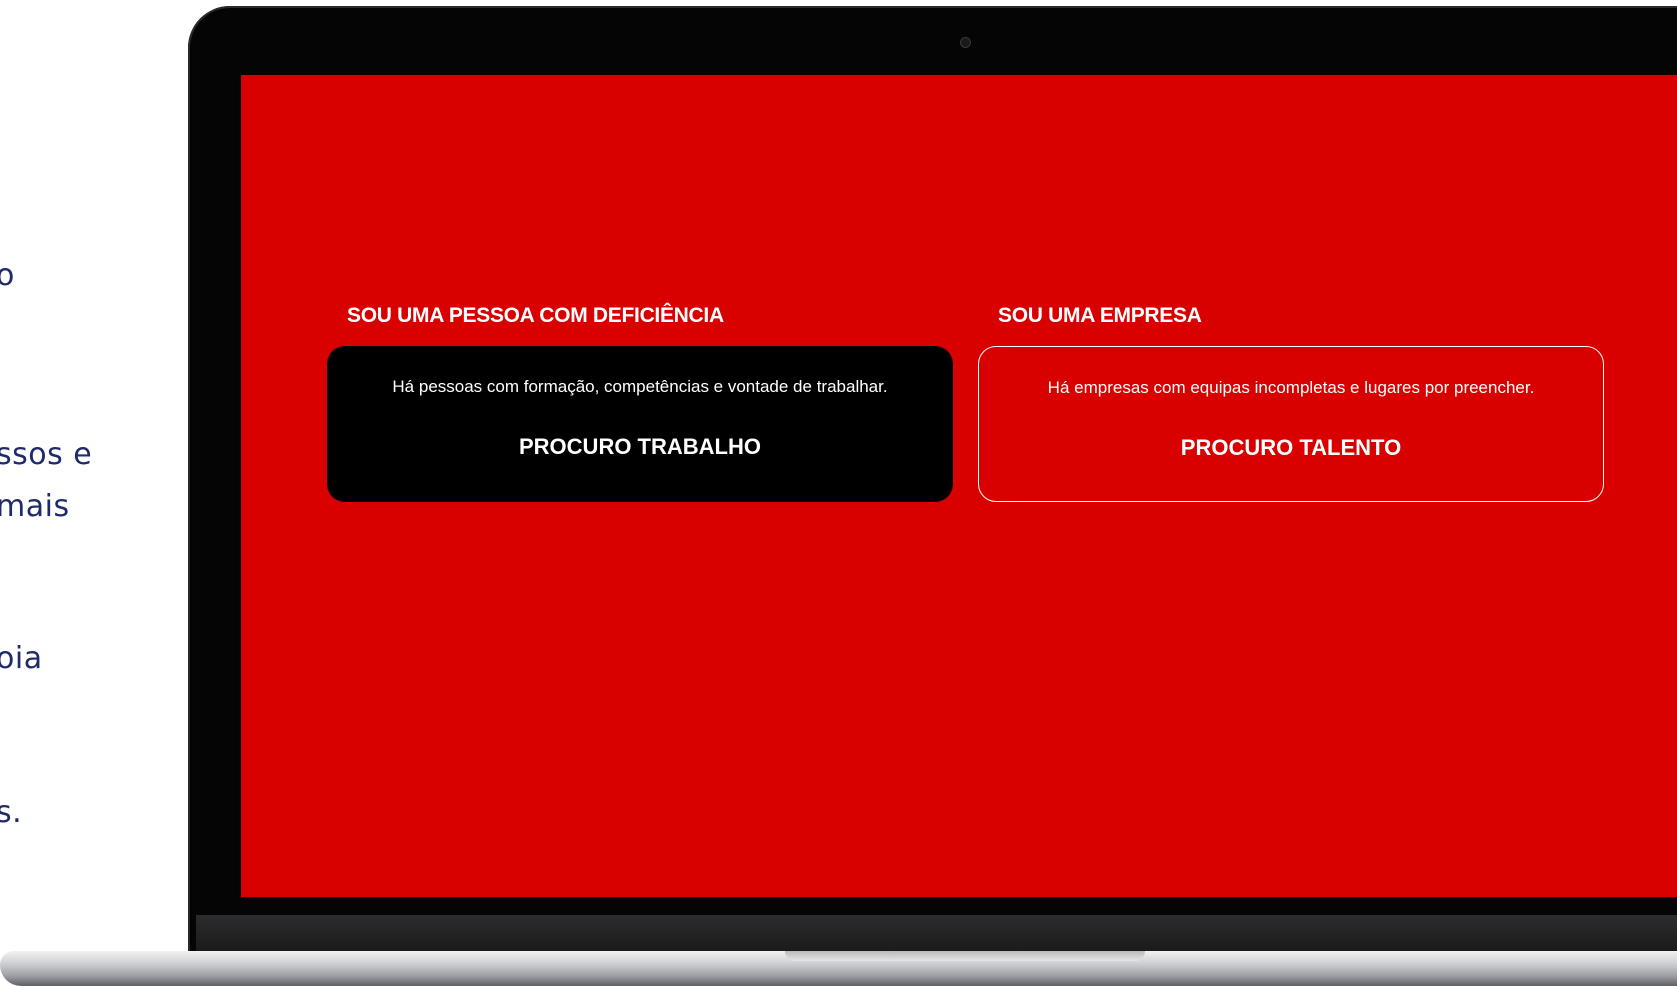 The height and width of the screenshot is (986, 1677). I want to click on side-text-line: oia, so click(21, 658).